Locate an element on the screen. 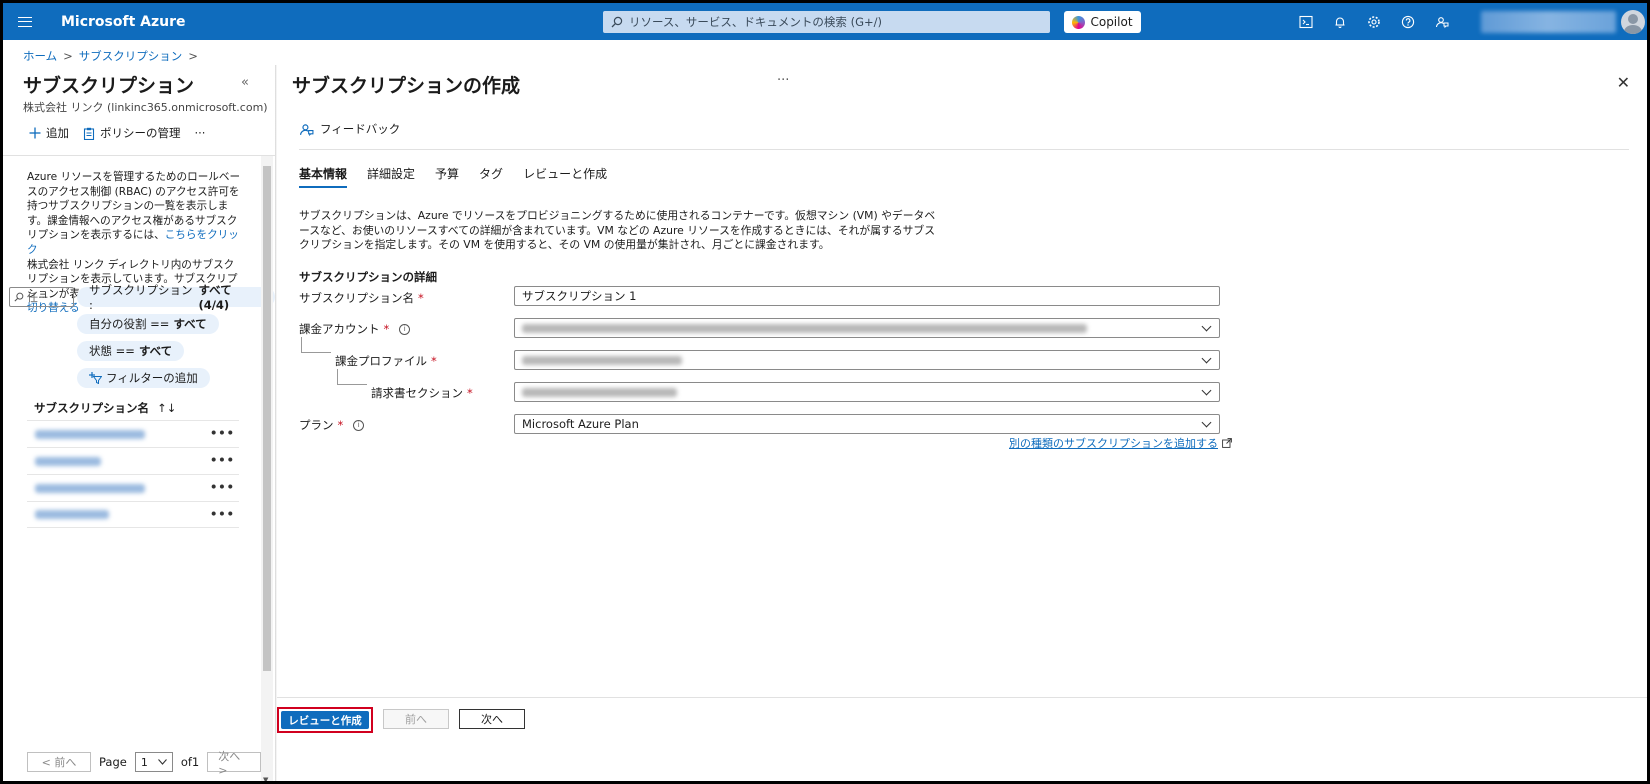  sort-icon: ↑↓ is located at coordinates (166, 408).